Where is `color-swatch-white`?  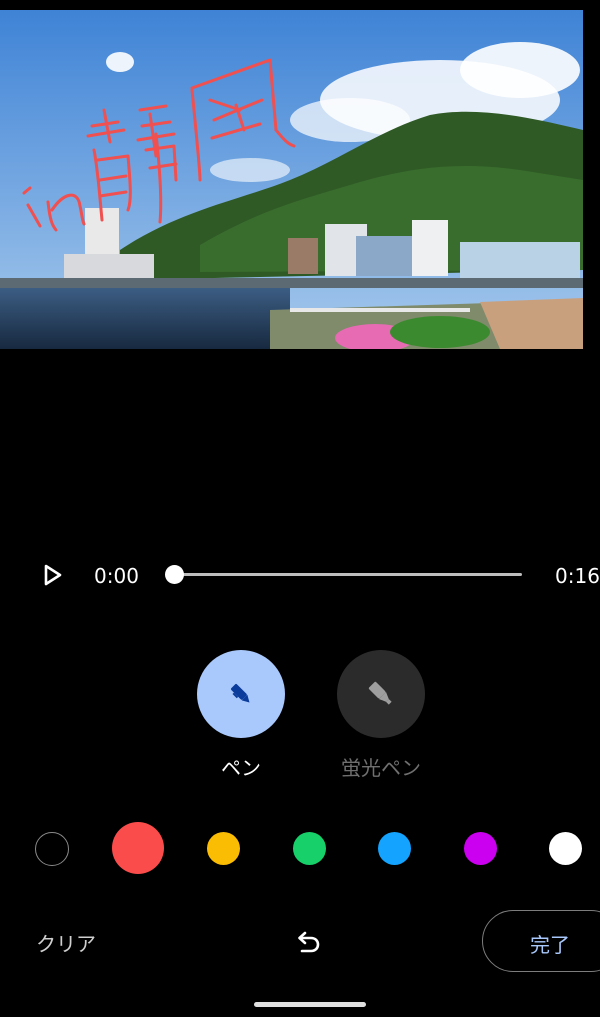
color-swatch-white is located at coordinates (565, 848).